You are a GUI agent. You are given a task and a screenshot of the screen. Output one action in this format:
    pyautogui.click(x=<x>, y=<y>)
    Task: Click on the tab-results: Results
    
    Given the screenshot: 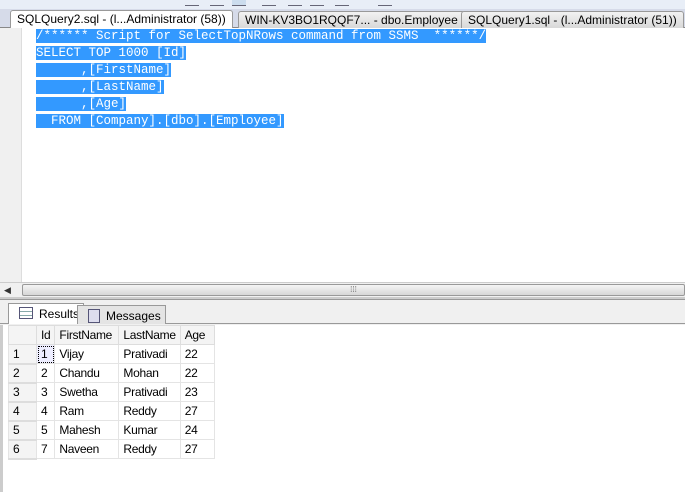 What is the action you would take?
    pyautogui.click(x=46, y=313)
    